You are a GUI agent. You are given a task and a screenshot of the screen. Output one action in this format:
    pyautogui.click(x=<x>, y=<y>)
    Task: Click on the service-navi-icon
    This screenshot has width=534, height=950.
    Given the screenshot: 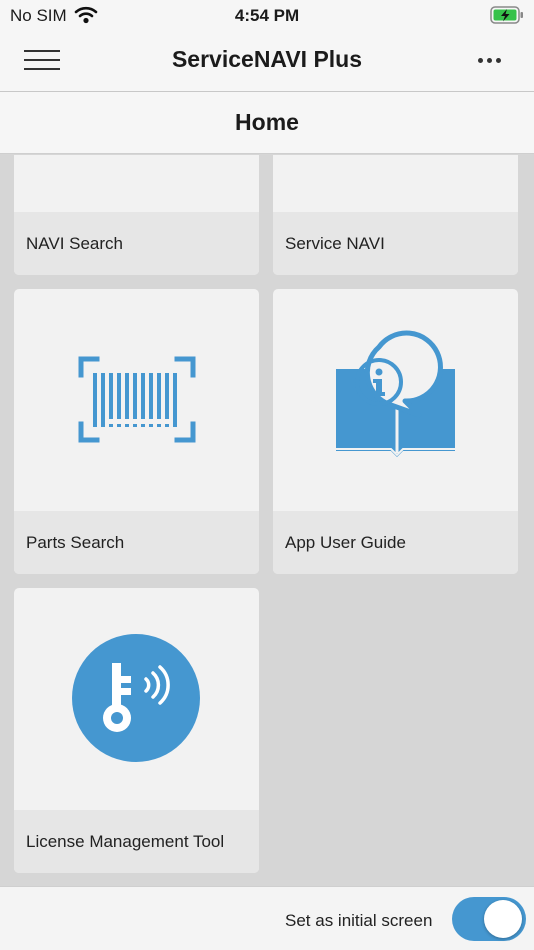 What is the action you would take?
    pyautogui.click(x=395, y=183)
    